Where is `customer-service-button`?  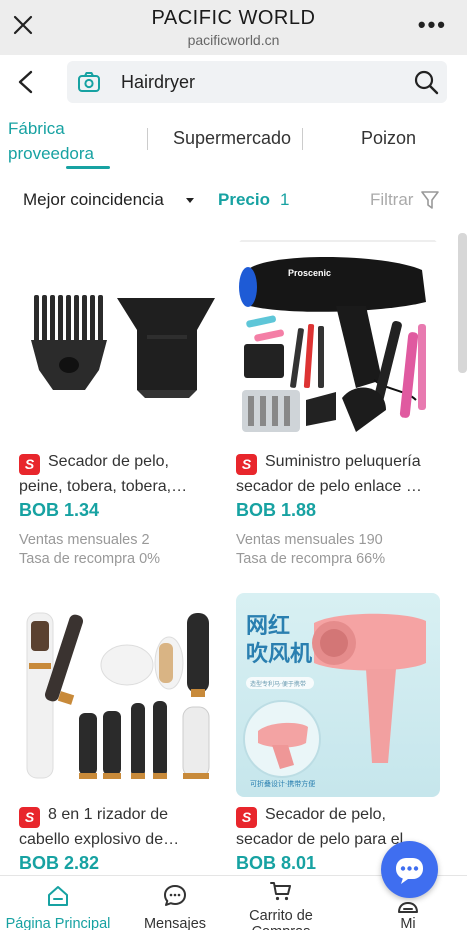
customer-service-button is located at coordinates (409, 869).